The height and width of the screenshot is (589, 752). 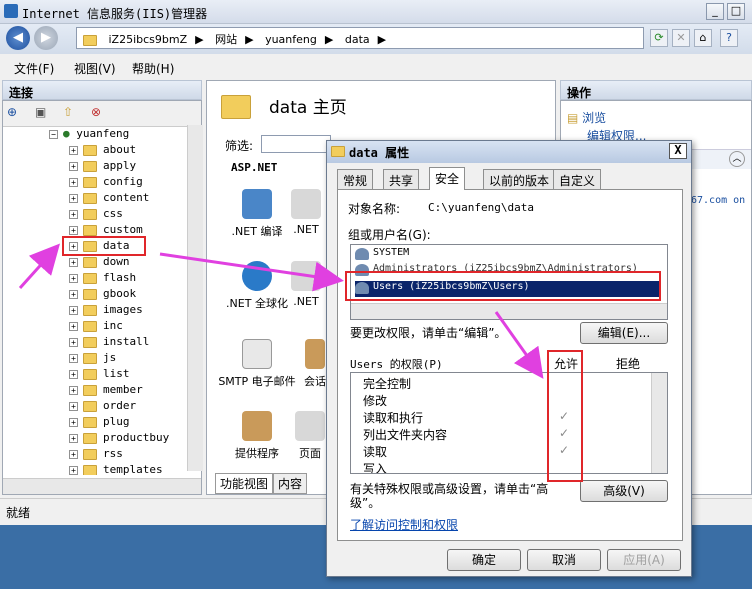 I want to click on arrow-to-allow, so click(x=519, y=345).